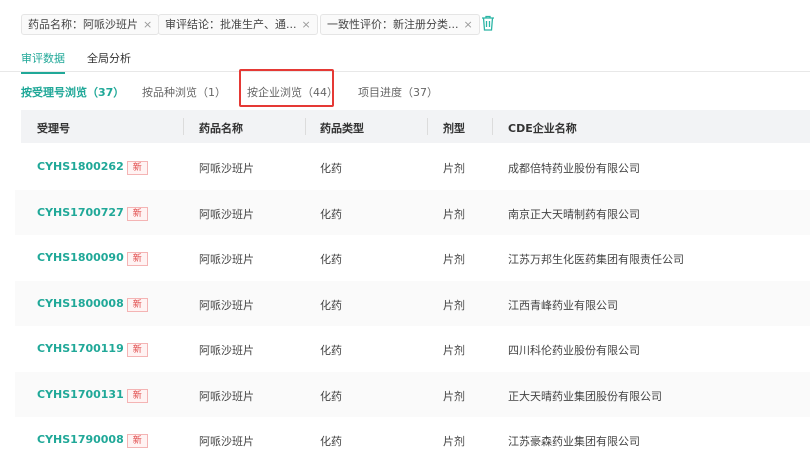 The height and width of the screenshot is (462, 810). I want to click on acceptance-cell: CYHS1700727 新, so click(92, 213).